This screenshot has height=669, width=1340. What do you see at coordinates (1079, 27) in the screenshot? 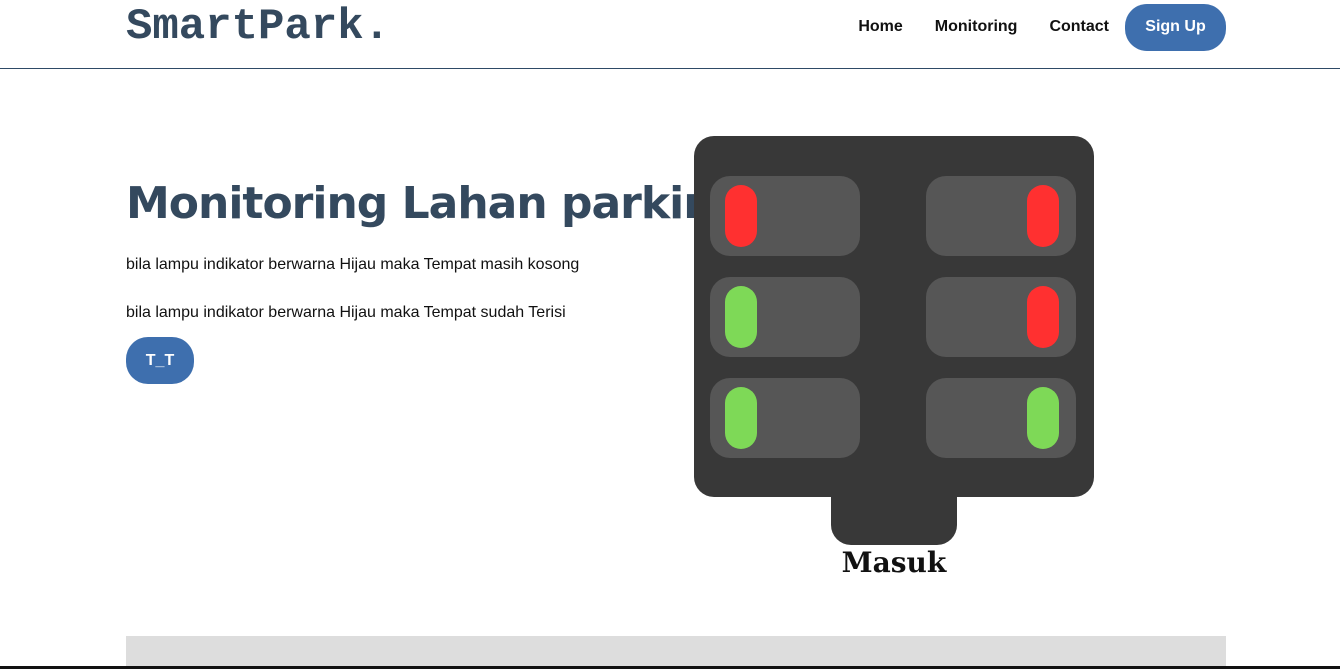
I see `nav-link-contact: Contact` at bounding box center [1079, 27].